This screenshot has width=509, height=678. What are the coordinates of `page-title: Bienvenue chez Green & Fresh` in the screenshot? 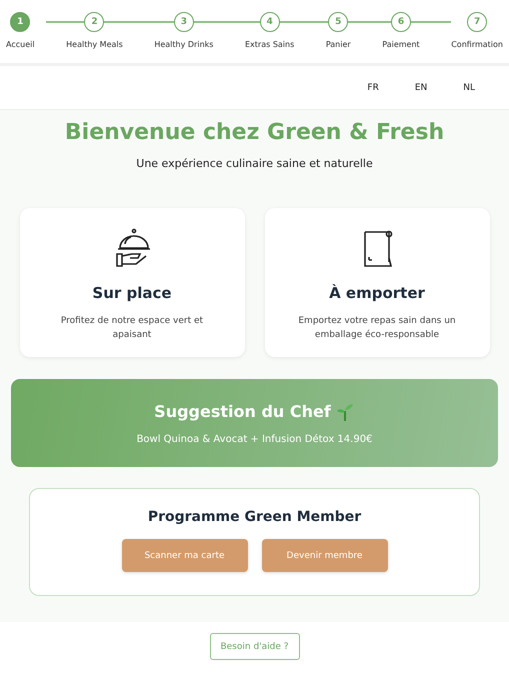 It's located at (254, 132).